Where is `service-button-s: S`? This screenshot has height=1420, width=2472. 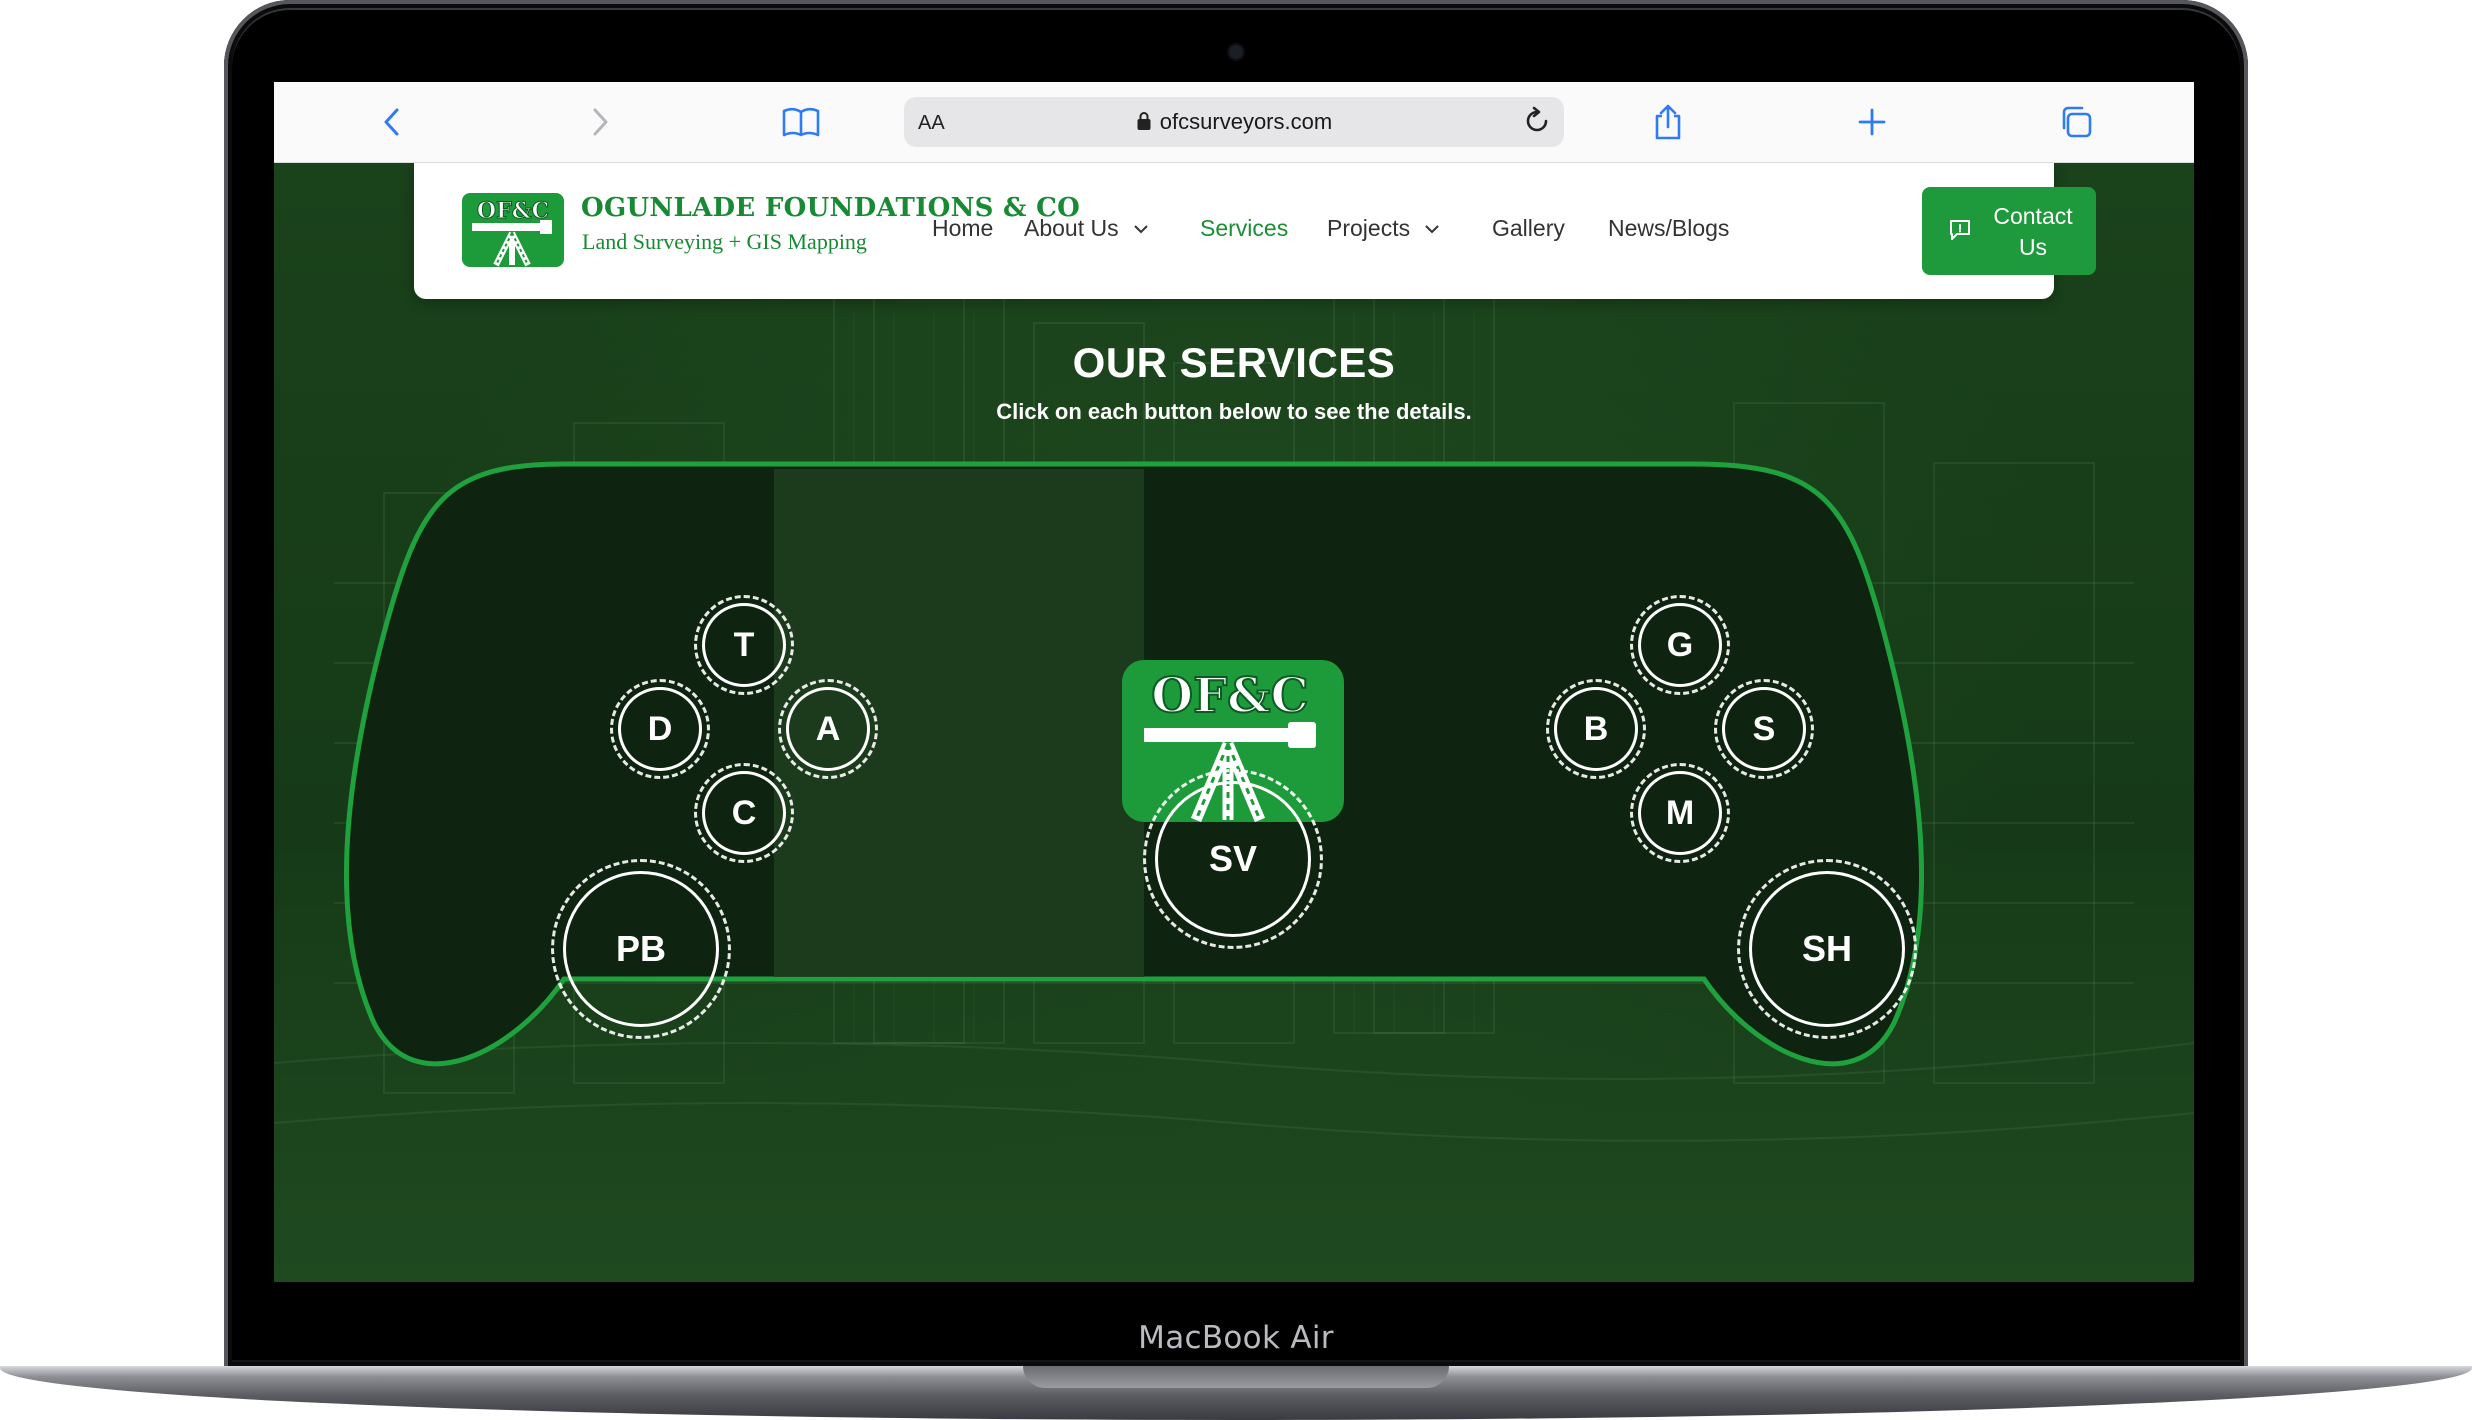
service-button-s: S is located at coordinates (1764, 729).